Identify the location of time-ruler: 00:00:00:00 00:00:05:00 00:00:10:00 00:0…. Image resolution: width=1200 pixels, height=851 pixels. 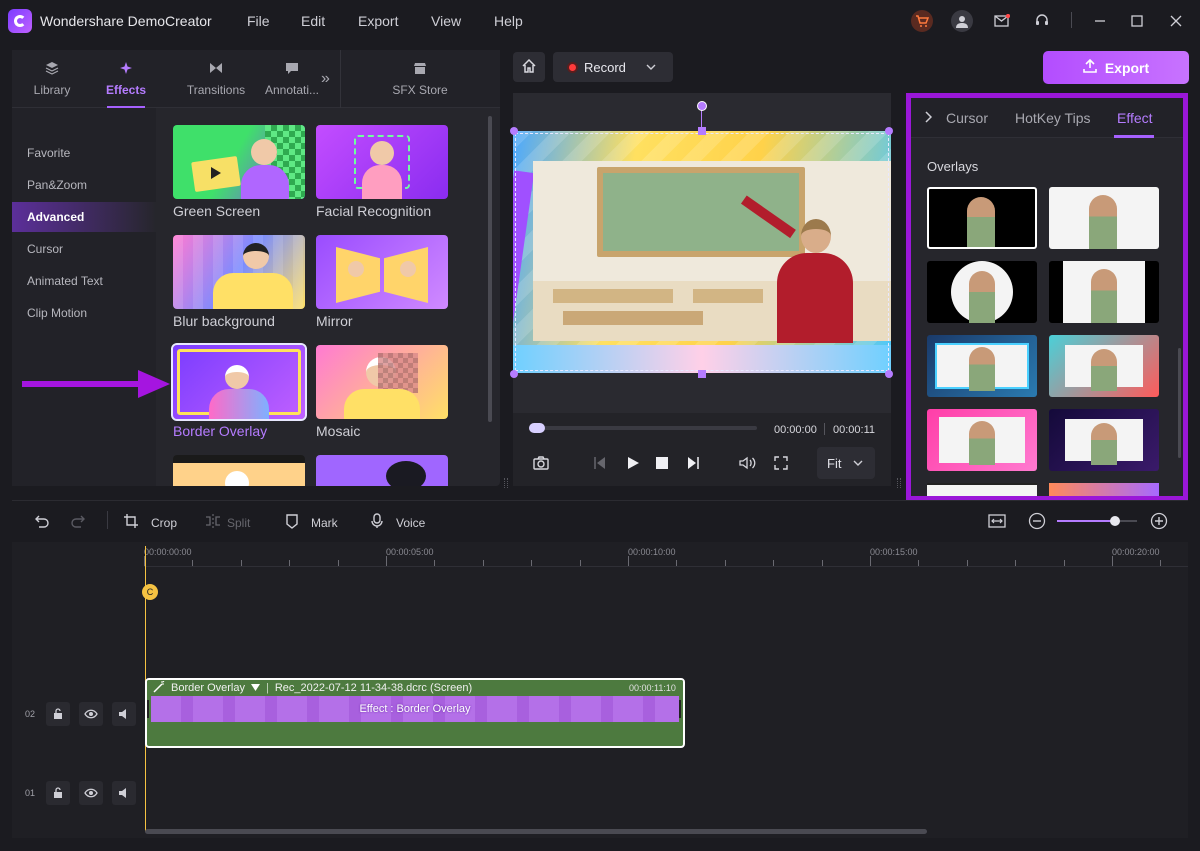
(666, 554).